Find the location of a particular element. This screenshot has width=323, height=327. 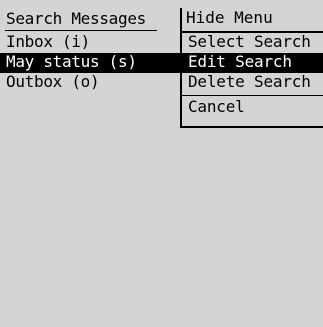

menu-item-select-search: Select Search is located at coordinates (252, 43).